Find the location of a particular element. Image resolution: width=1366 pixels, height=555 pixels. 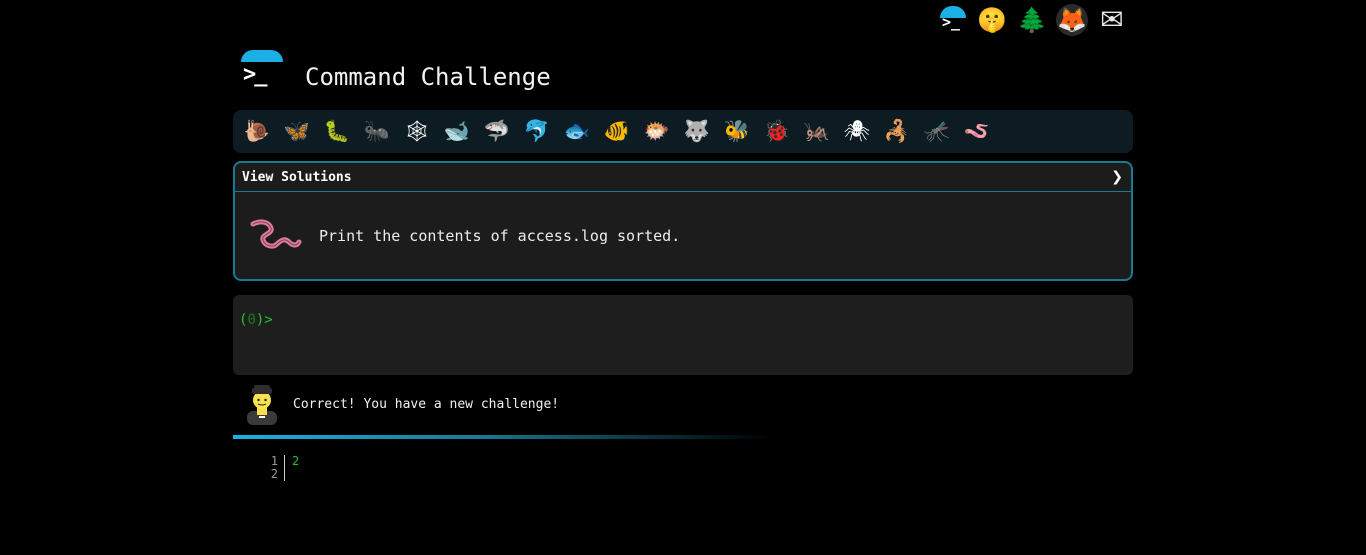

challenge-selector-bar: 🐌 🦋 🐛 🐜 🕸 🐋 🦈 🐬 🐟 🐠 🐡 🐺 🐝 🐞 🦗 🕷 🦂 🦟 🪱 is located at coordinates (683, 131).